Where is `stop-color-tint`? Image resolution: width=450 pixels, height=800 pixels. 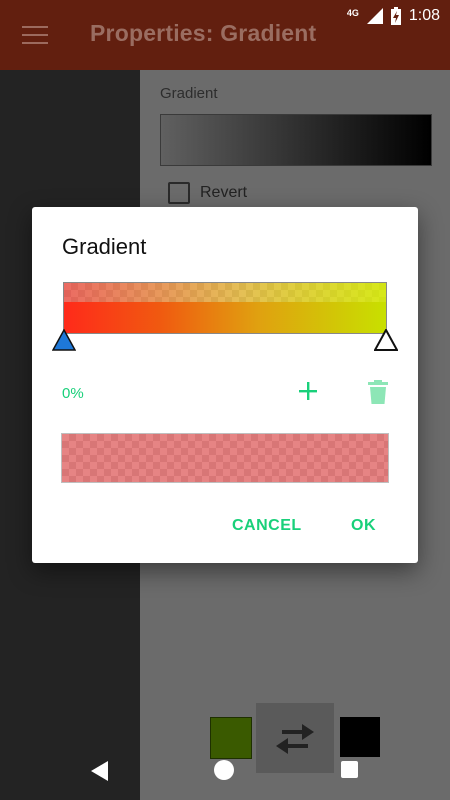 stop-color-tint is located at coordinates (225, 458).